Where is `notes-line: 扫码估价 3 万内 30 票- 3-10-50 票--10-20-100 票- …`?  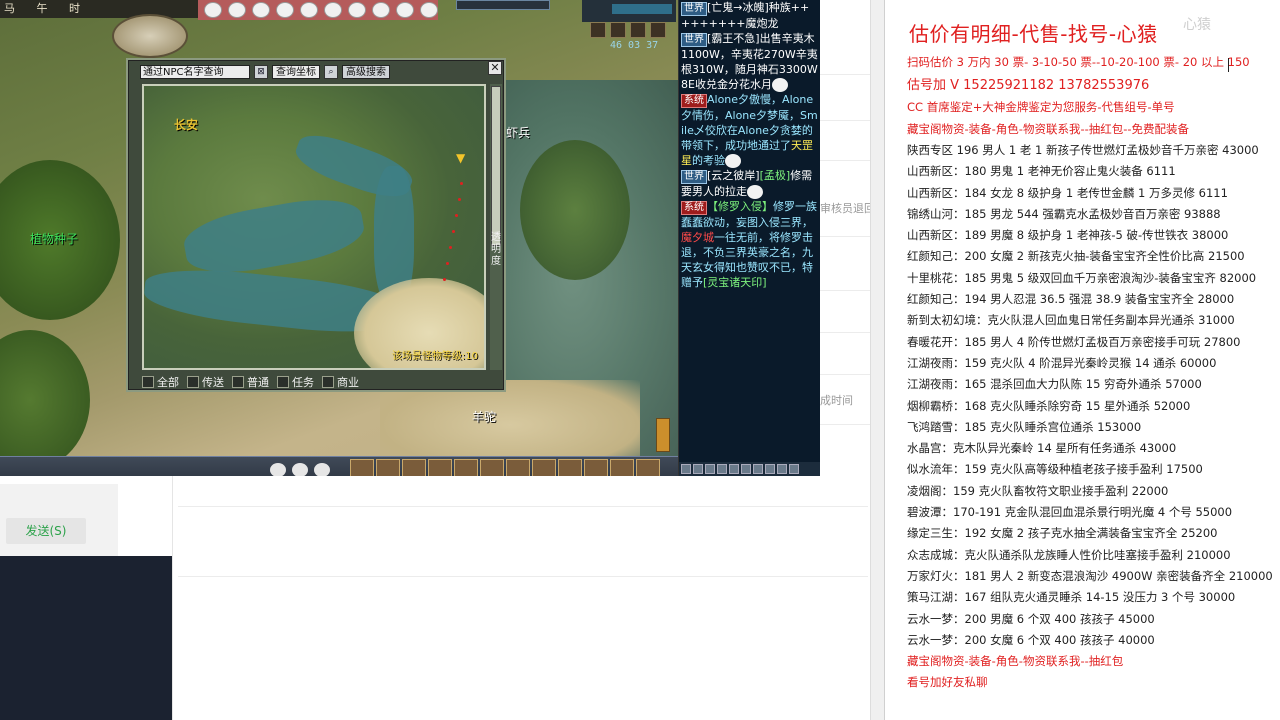 notes-line: 扫码估价 3 万内 30 票- 3-10-50 票--10-20-100 票- … is located at coordinates (1078, 62).